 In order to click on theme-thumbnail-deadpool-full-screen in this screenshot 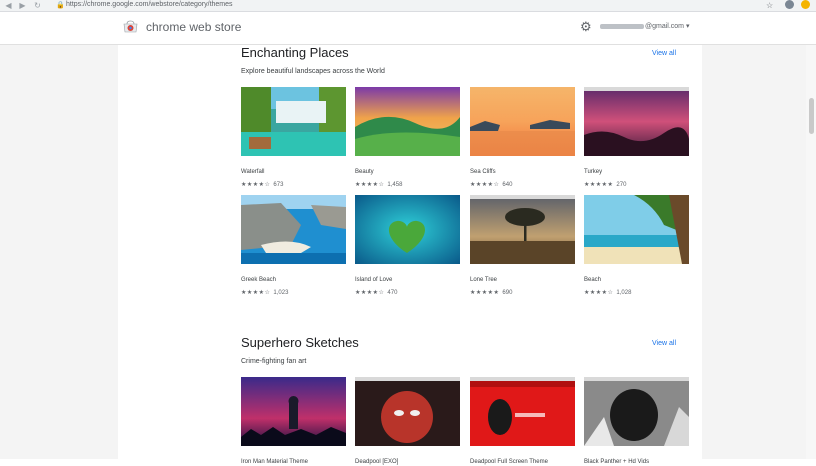, I will do `click(522, 411)`.